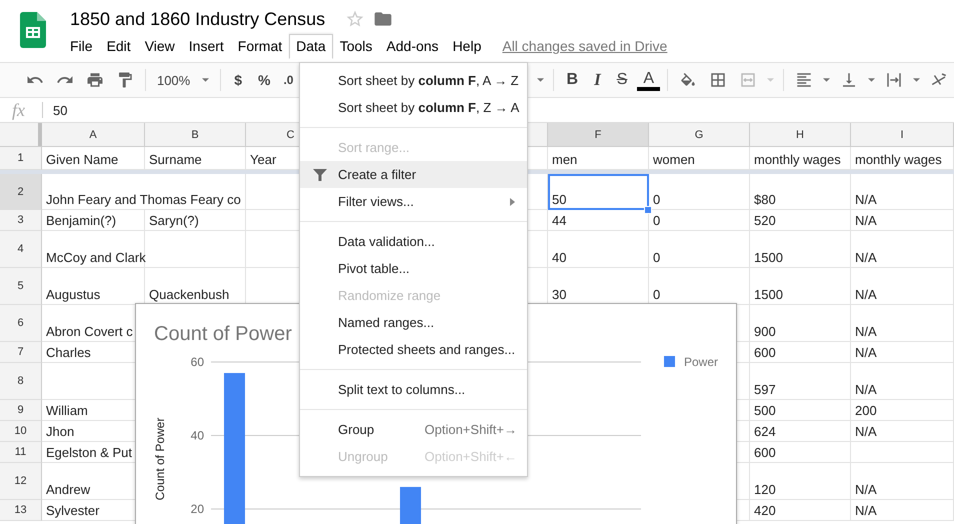  I want to click on fill-color-icon, so click(688, 80).